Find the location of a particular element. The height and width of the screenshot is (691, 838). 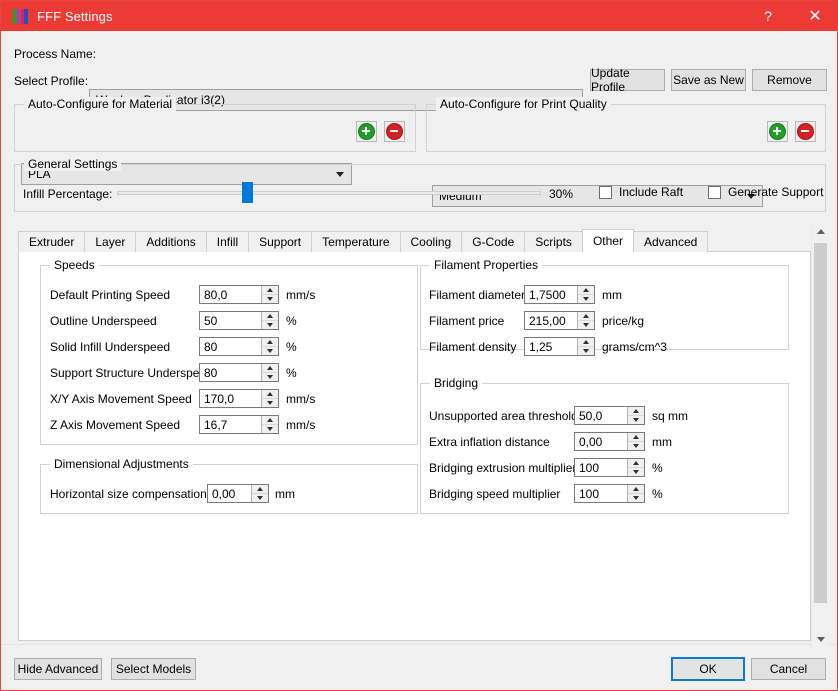

settings-scrollbar is located at coordinates (820, 435).